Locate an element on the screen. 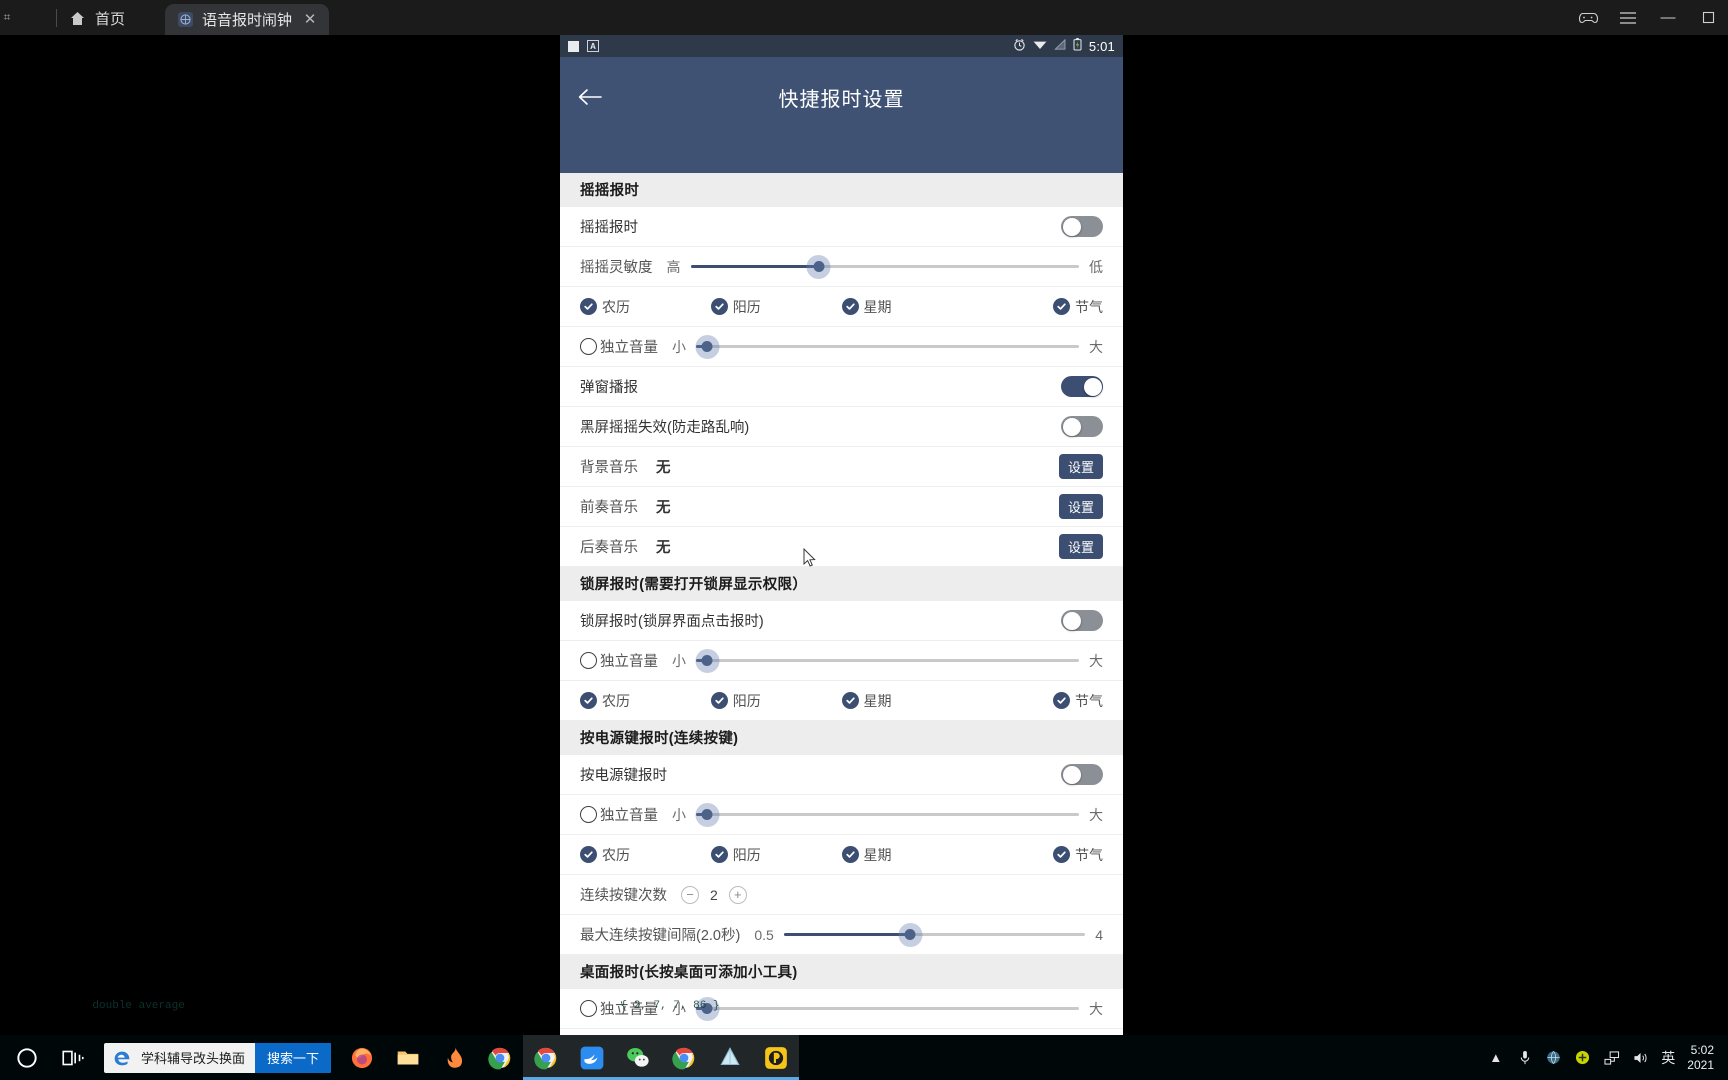  setting-row-slider: 最大连续按键间隔(2.0秒) 0.5 4 is located at coordinates (841, 935).